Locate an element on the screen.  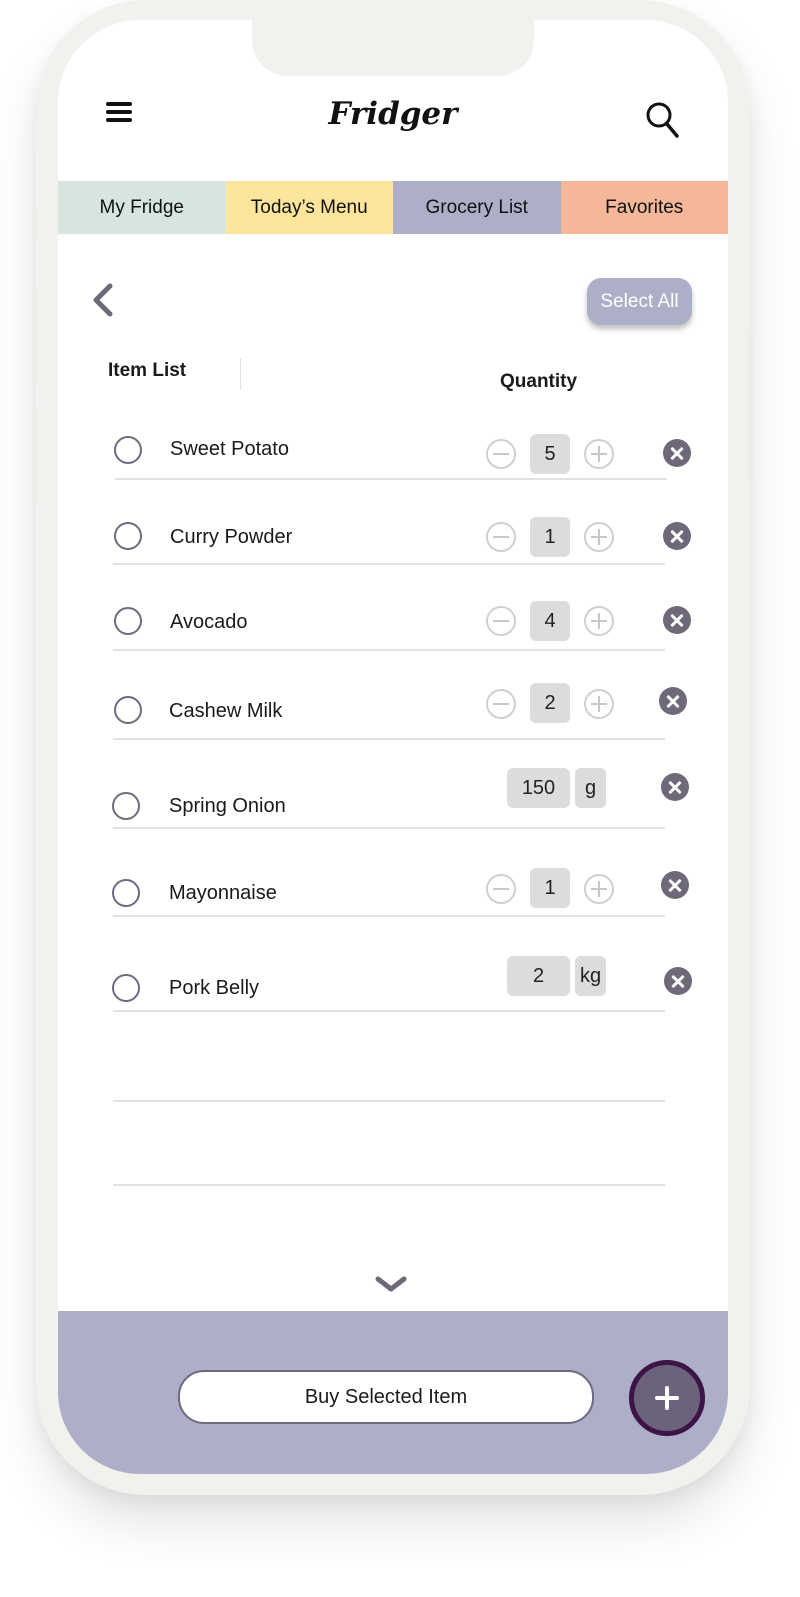
item-name: Mayonnaise is located at coordinates (223, 893).